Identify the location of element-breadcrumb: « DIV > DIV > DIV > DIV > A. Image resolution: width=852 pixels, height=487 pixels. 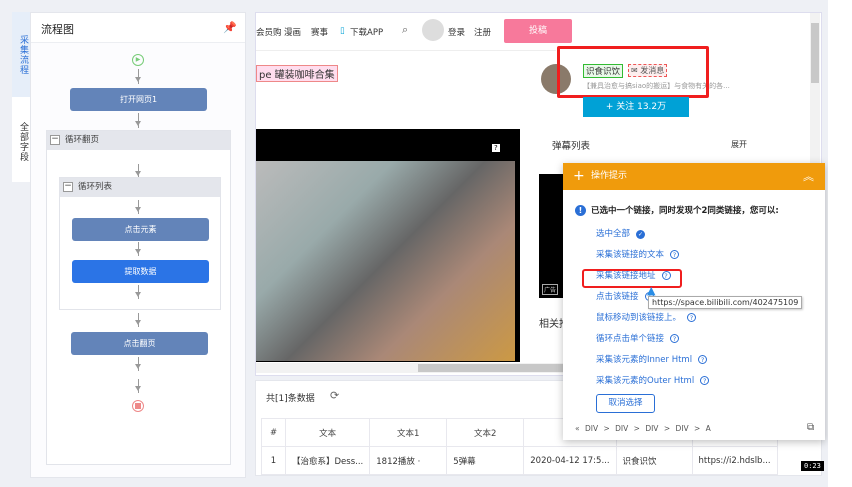
(643, 428).